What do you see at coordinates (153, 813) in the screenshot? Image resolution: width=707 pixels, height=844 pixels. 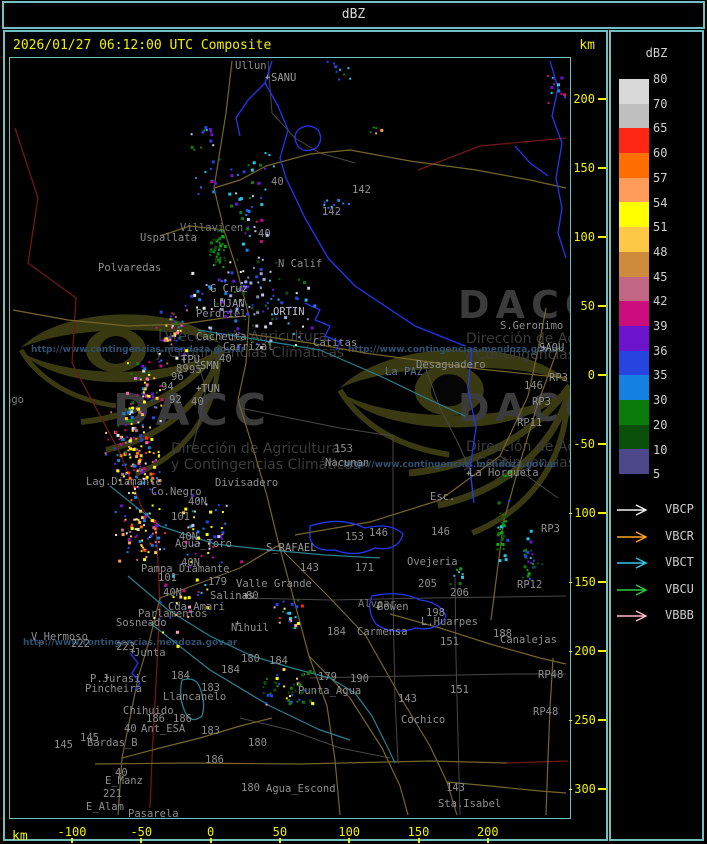 I see `map-place-label: Pasarela` at bounding box center [153, 813].